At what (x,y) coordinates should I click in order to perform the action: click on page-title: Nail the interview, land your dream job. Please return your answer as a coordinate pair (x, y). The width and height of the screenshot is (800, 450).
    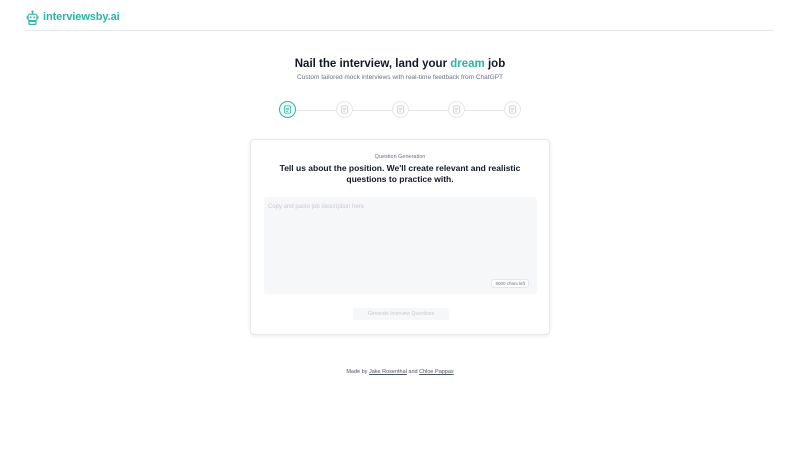
    Looking at the image, I should click on (400, 64).